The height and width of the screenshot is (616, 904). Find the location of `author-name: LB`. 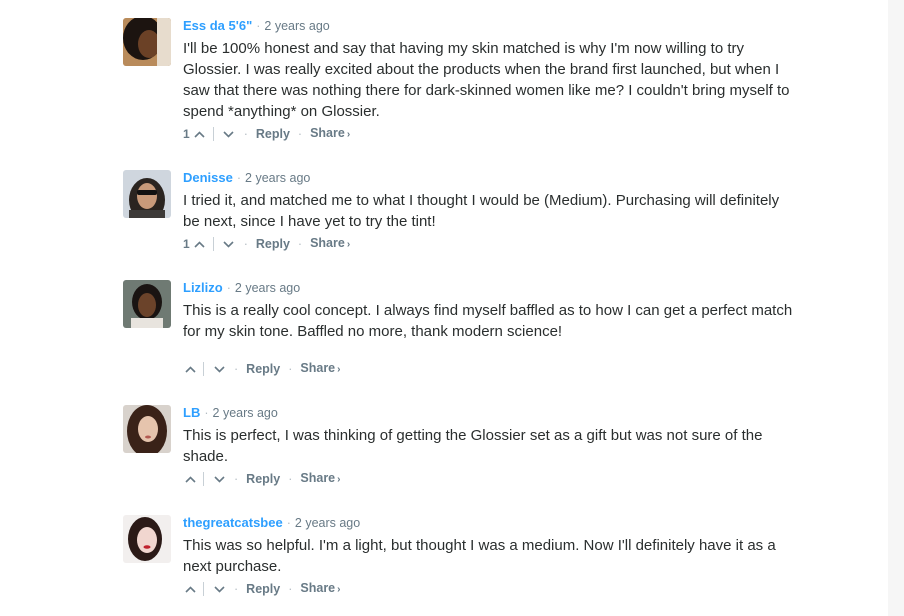

author-name: LB is located at coordinates (191, 412).